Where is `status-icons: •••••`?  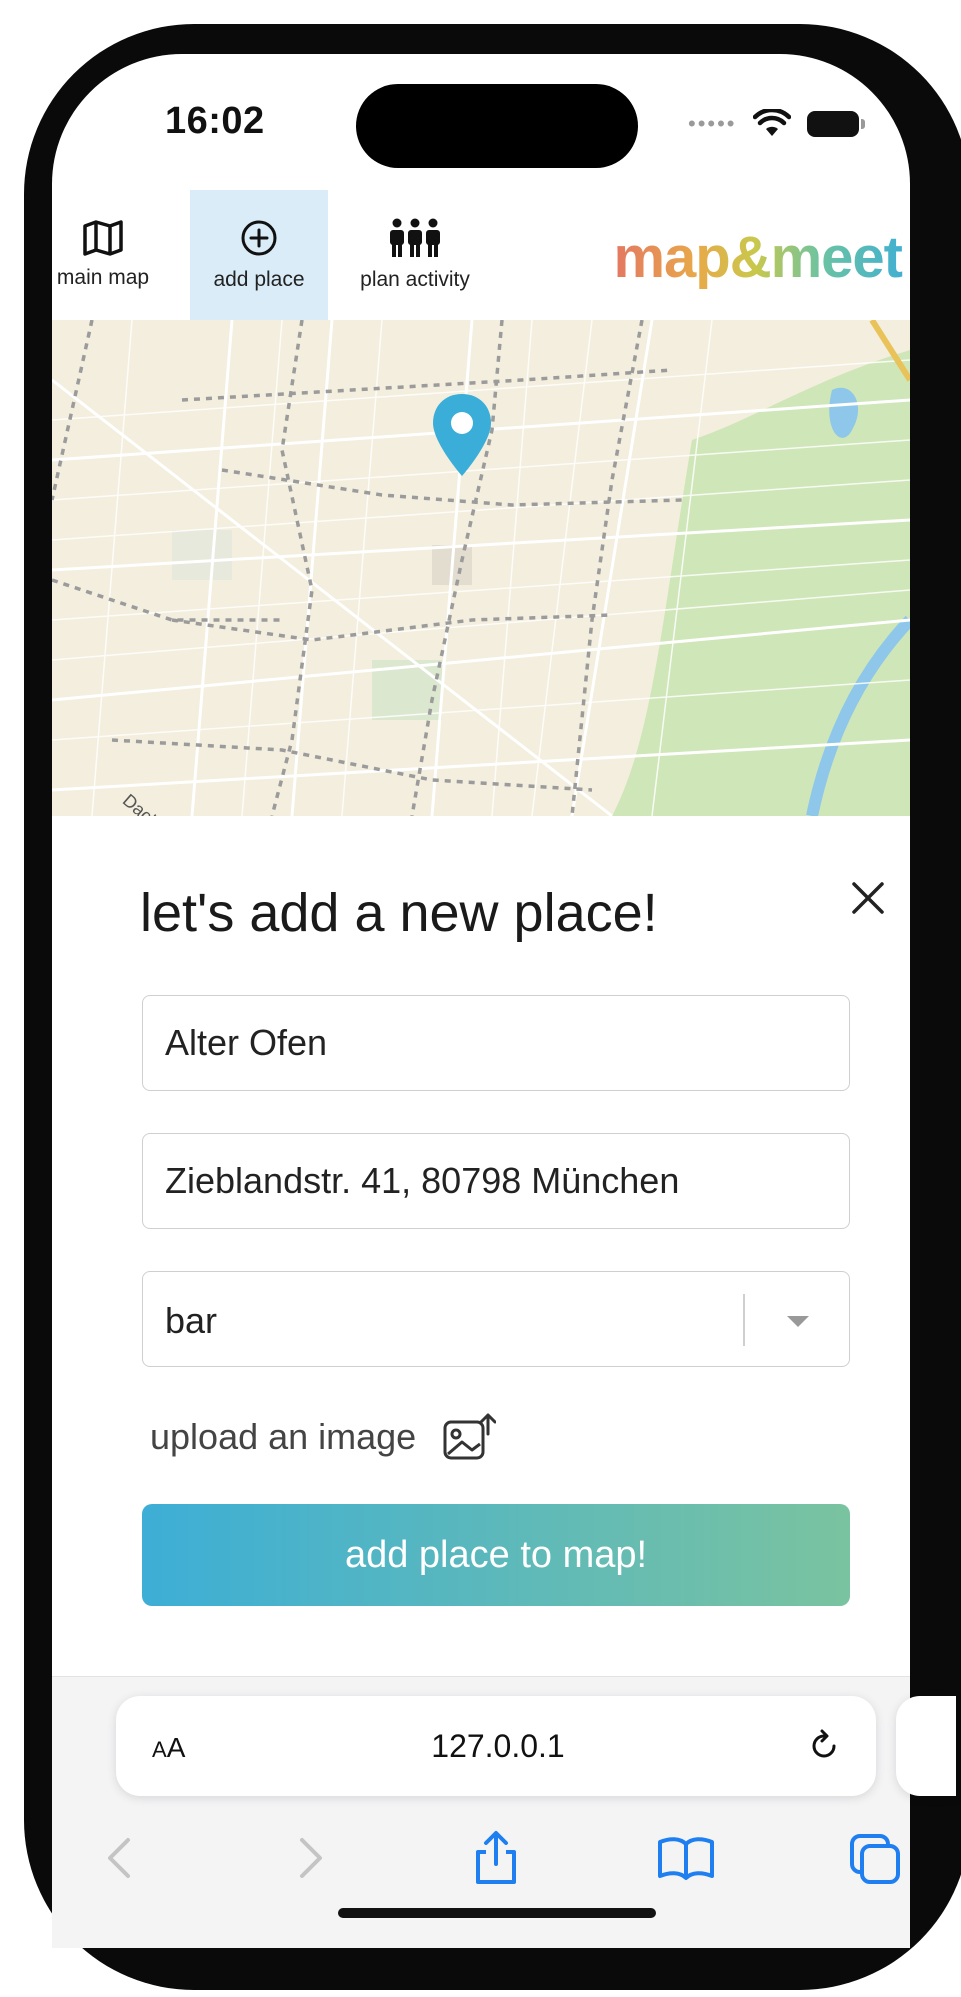 status-icons: ••••• is located at coordinates (776, 124).